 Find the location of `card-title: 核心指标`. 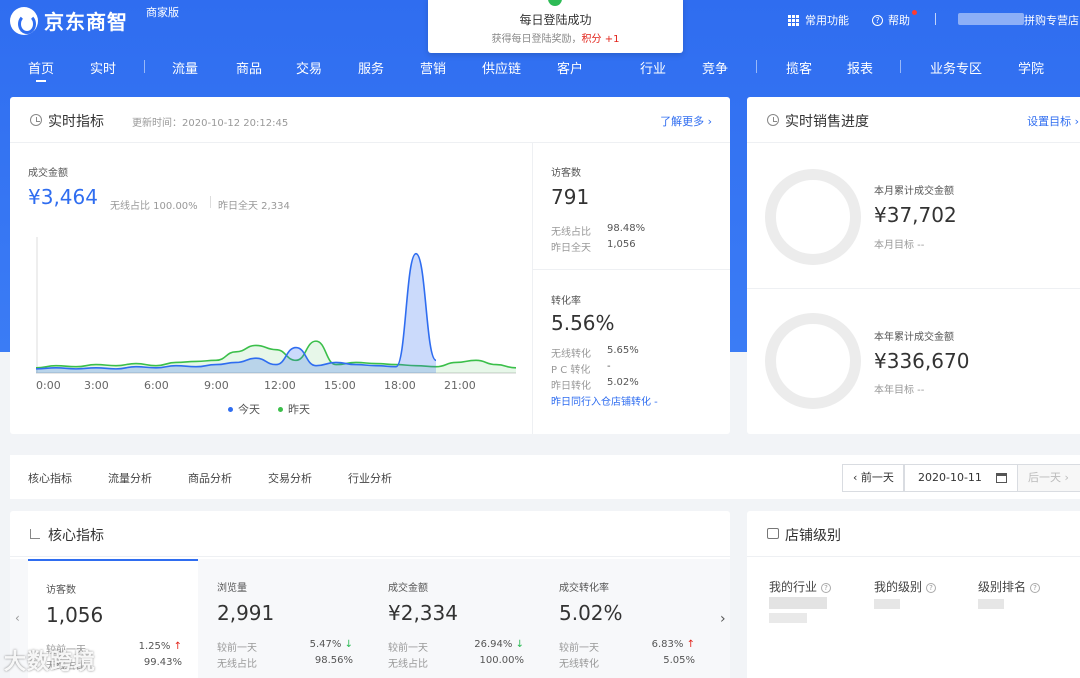

card-title: 核心指标 is located at coordinates (76, 536).